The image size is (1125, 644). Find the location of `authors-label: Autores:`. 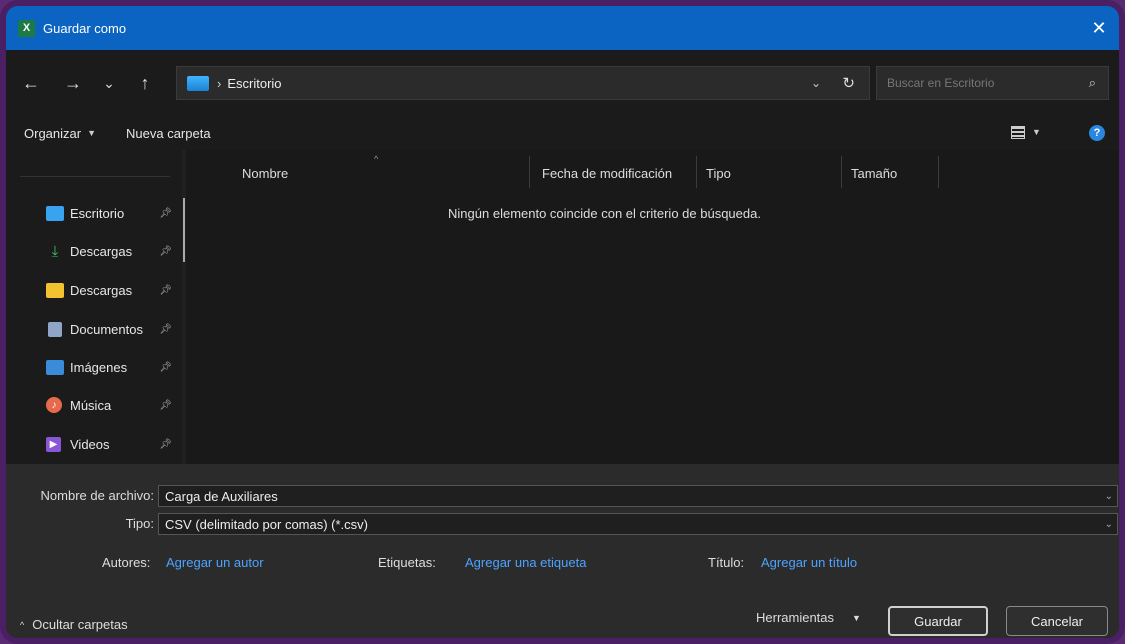

authors-label: Autores: is located at coordinates (126, 562).